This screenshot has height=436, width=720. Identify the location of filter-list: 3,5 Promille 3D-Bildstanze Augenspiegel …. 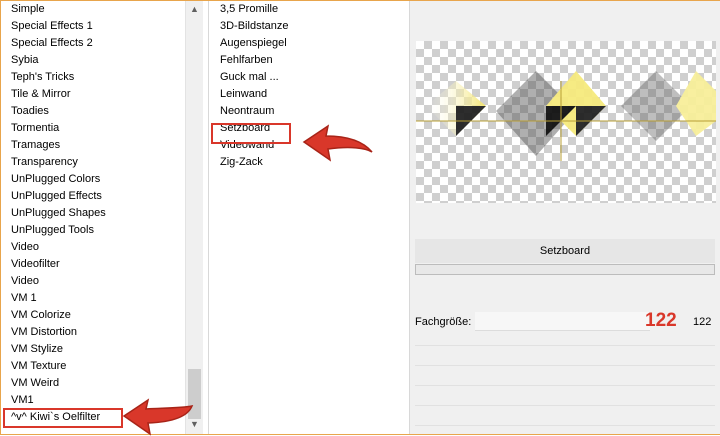
(248, 86).